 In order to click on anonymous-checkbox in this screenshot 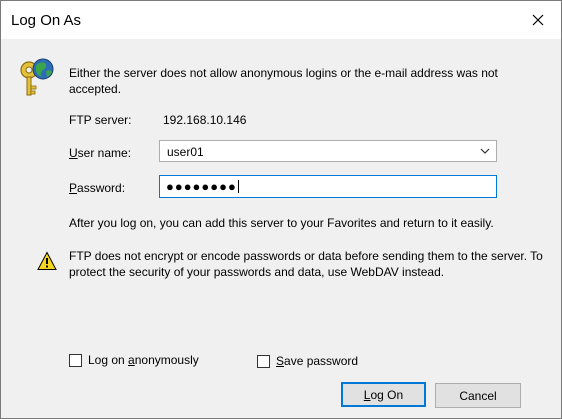, I will do `click(75, 360)`.